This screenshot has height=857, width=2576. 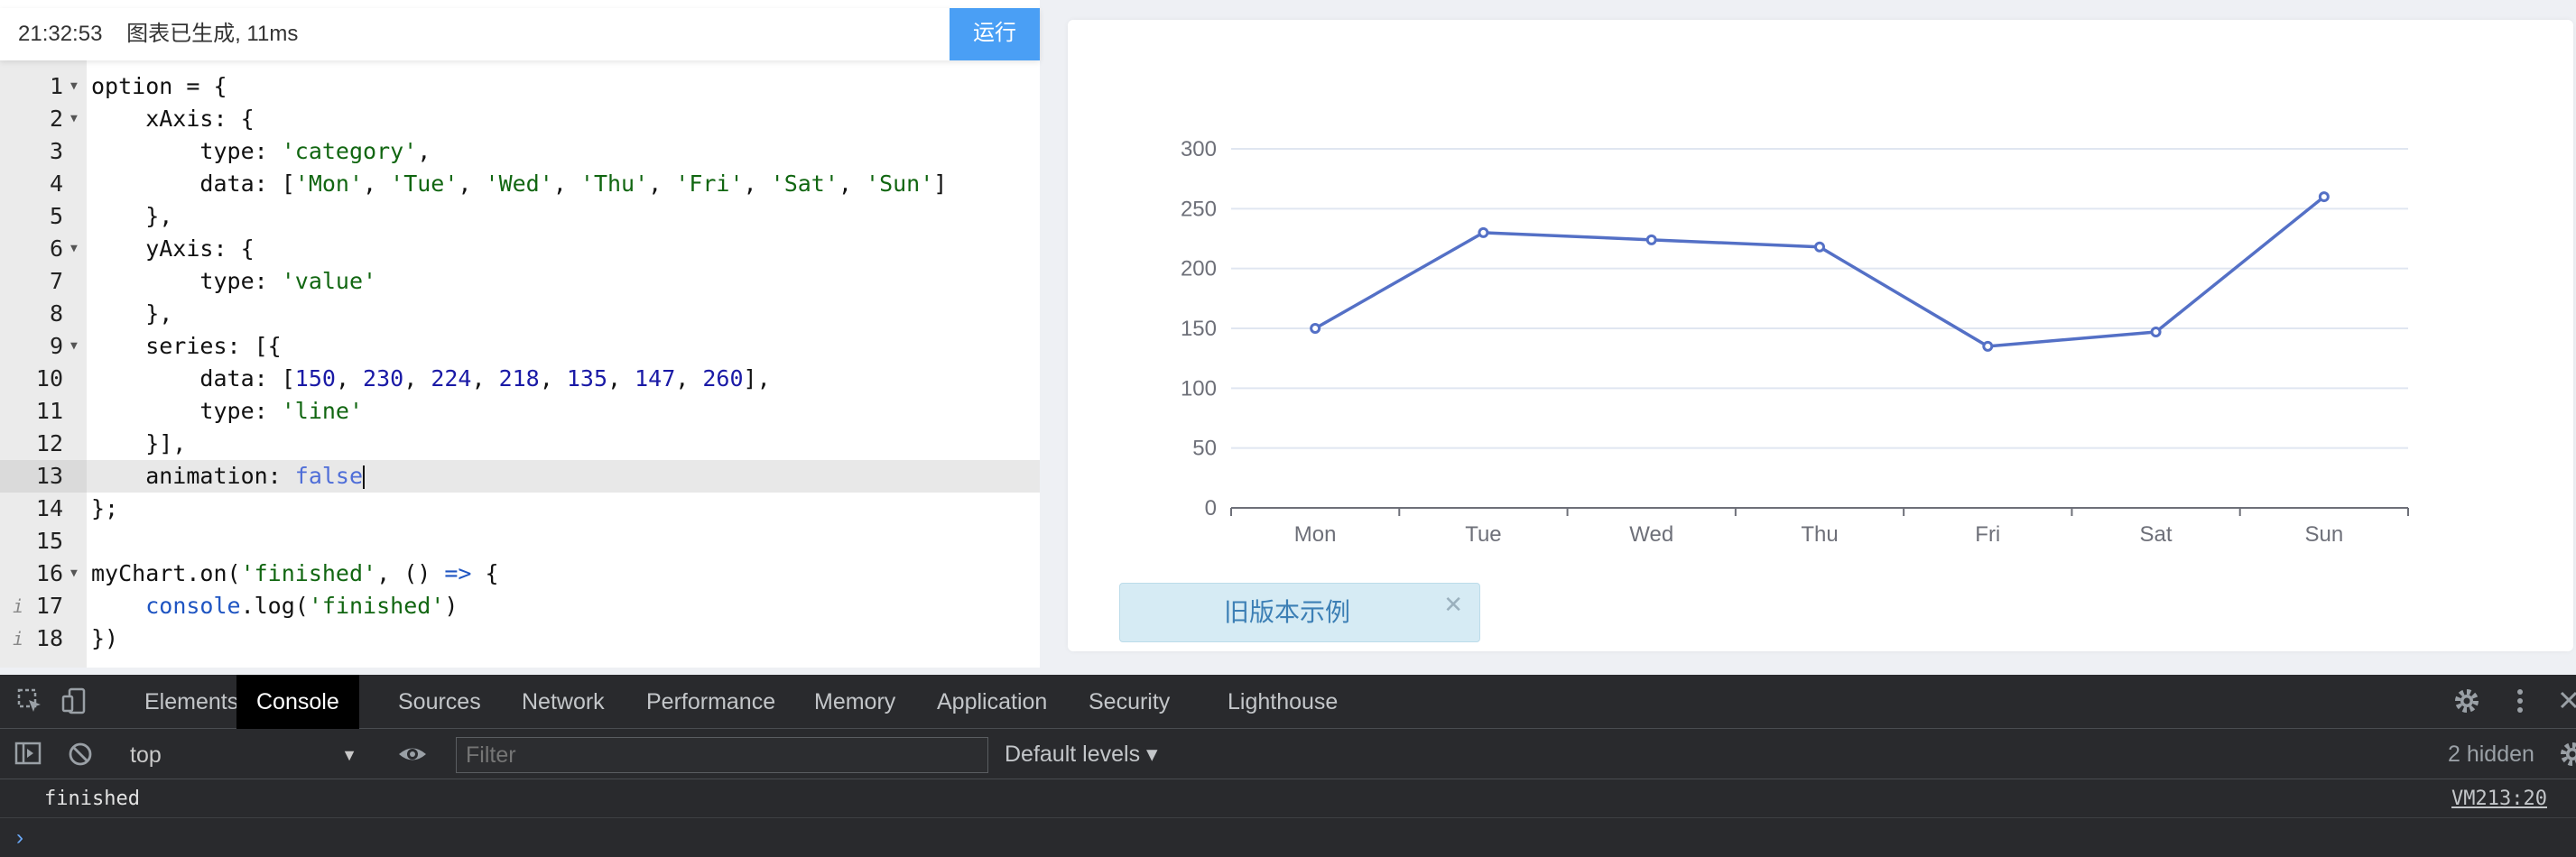 I want to click on code-line: 9 ▼ series: [{, so click(x=520, y=346).